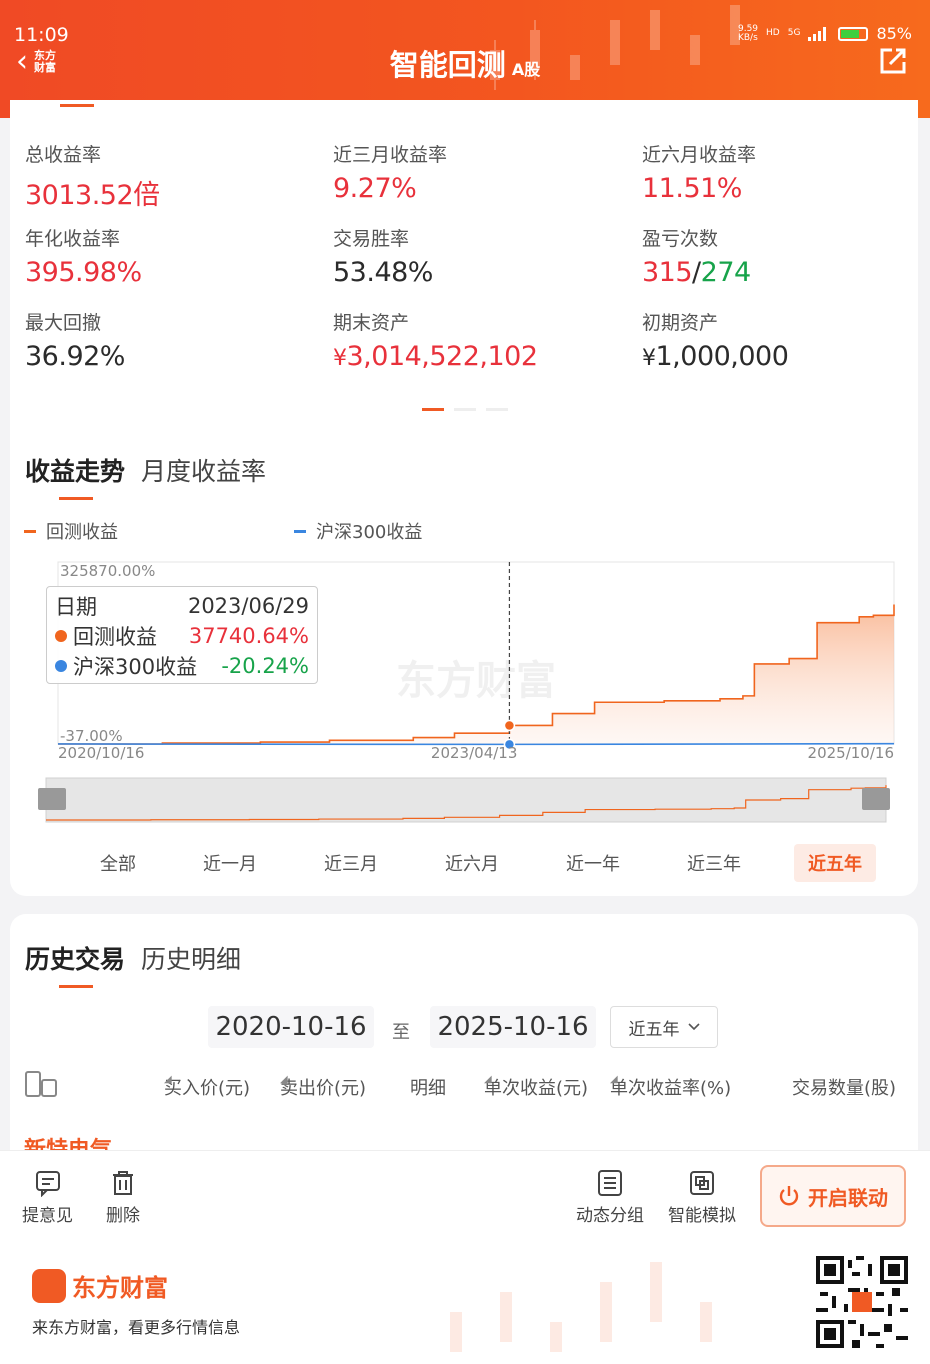  I want to click on battery-level: 85%, so click(894, 33).